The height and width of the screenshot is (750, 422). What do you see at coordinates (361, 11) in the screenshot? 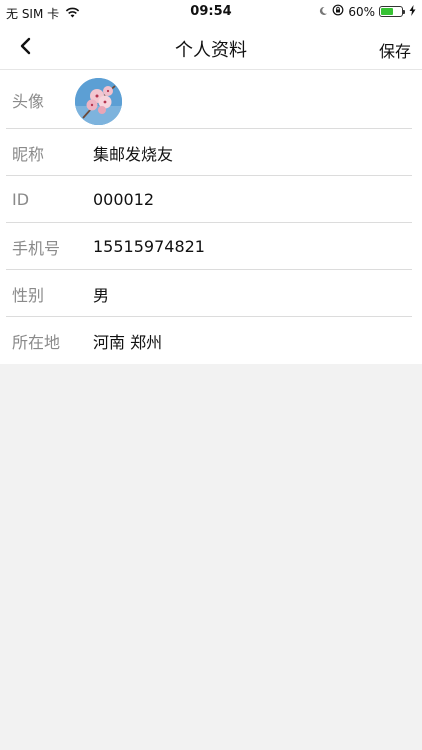
I see `battery-percent: 60%` at bounding box center [361, 11].